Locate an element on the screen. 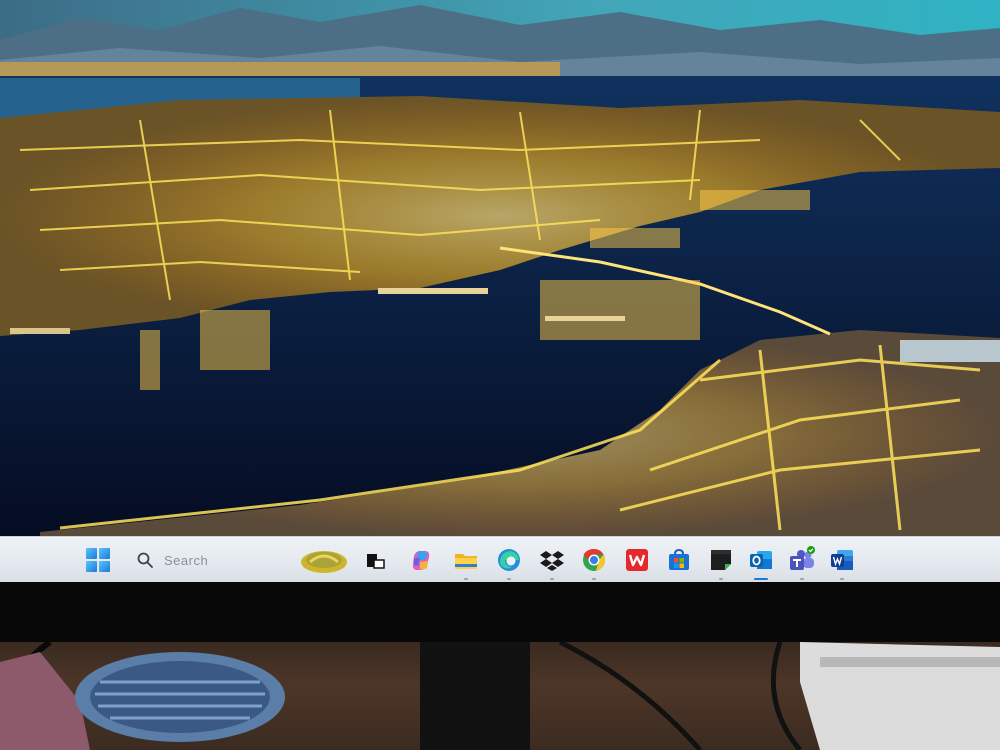 The width and height of the screenshot is (1000, 750). microsoft-store-icon is located at coordinates (679, 559).